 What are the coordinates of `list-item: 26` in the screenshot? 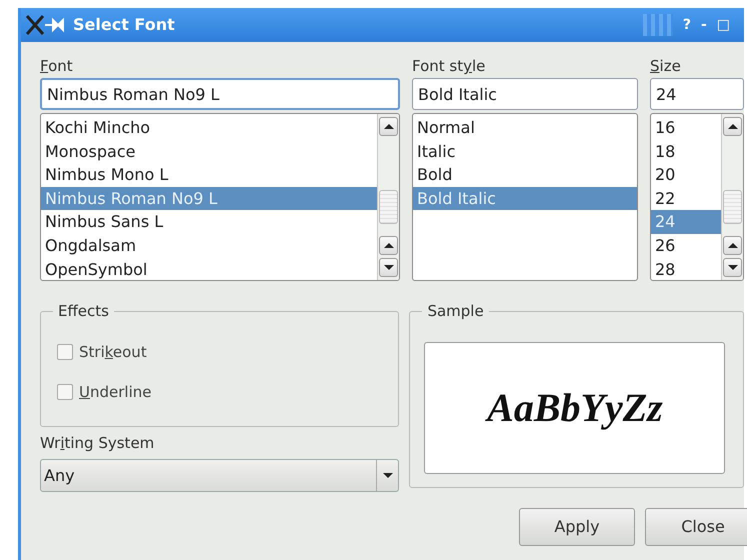 It's located at (686, 246).